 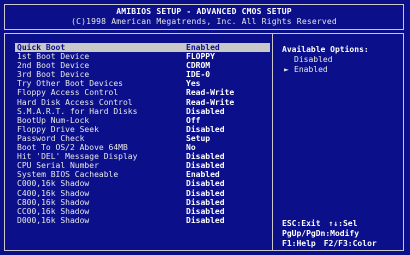 I want to click on esc-exit-hint: ESC:Exit, so click(x=301, y=223).